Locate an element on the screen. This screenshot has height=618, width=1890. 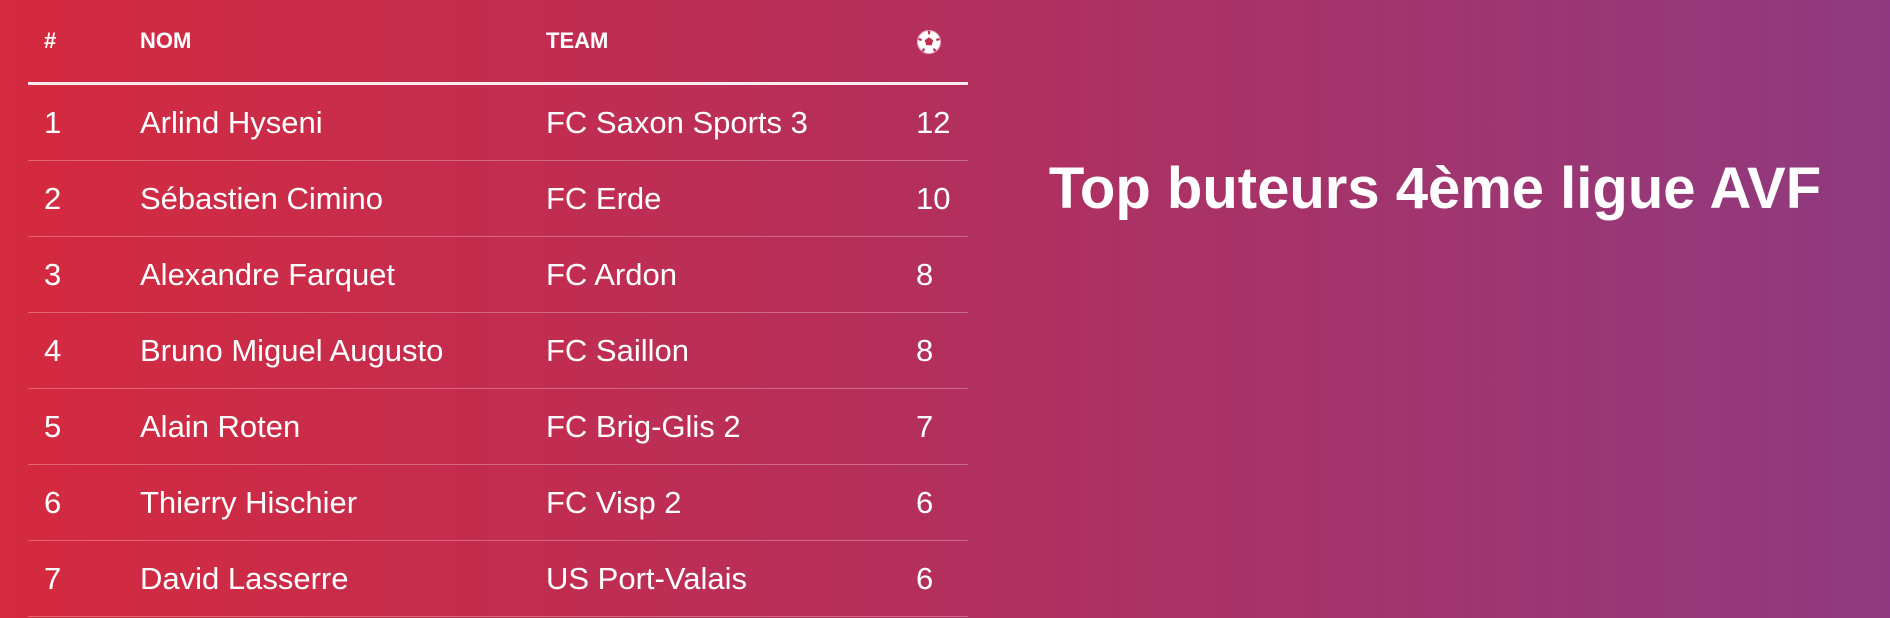
team-cell: US Port-Valais is located at coordinates (731, 578).